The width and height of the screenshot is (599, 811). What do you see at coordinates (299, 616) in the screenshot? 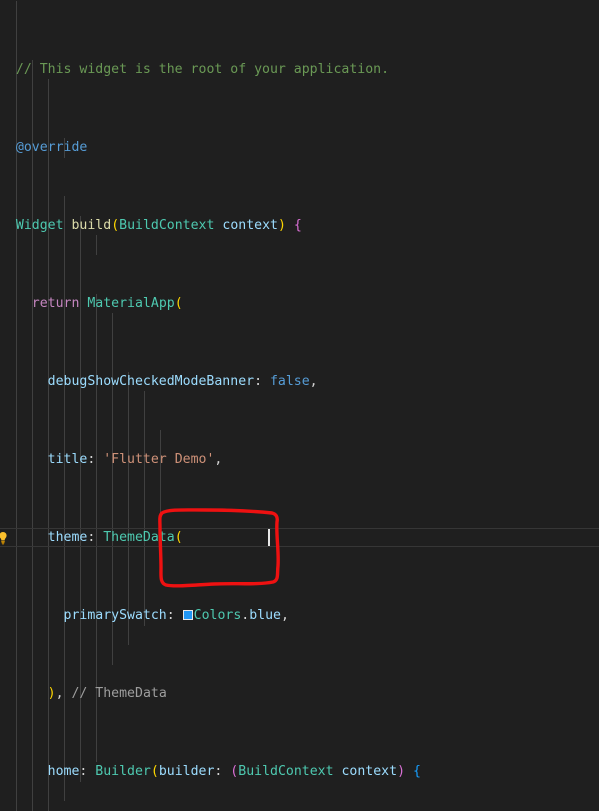
I see `code-line: primarySwatch: Colors.blue,` at bounding box center [299, 616].